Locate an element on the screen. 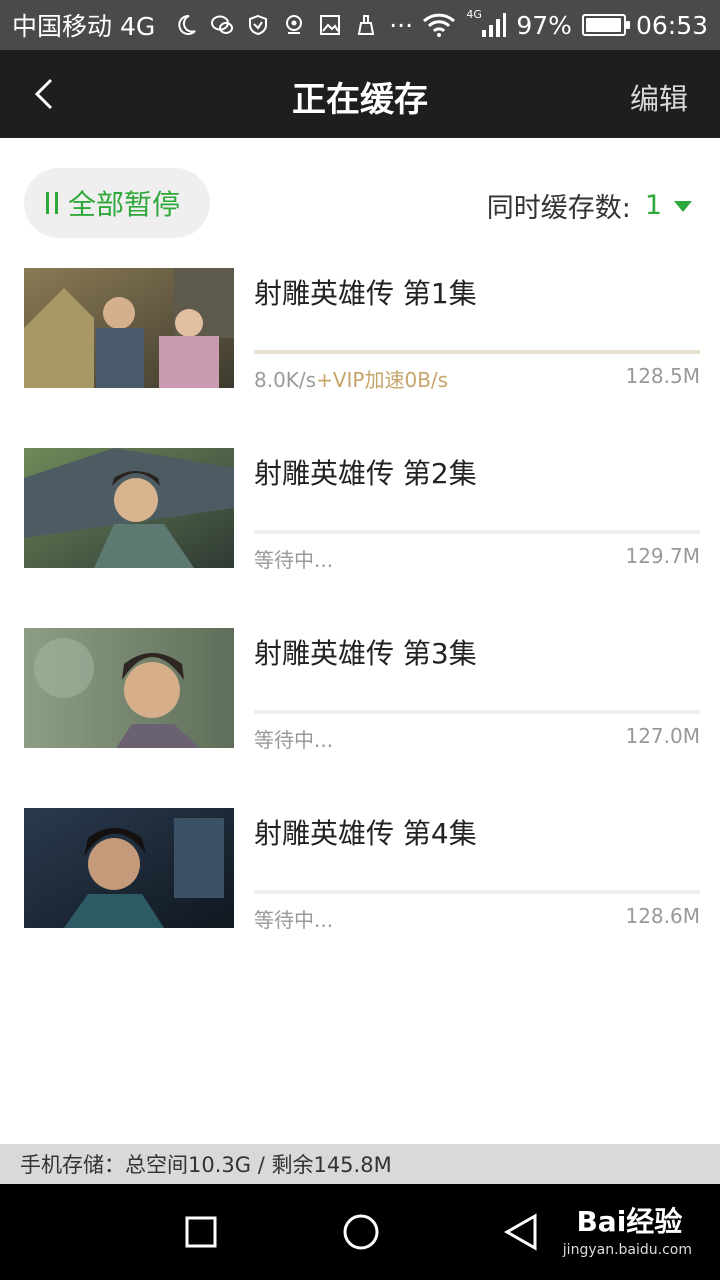 This screenshot has width=720, height=1280. back-nav-button is located at coordinates (521, 1232).